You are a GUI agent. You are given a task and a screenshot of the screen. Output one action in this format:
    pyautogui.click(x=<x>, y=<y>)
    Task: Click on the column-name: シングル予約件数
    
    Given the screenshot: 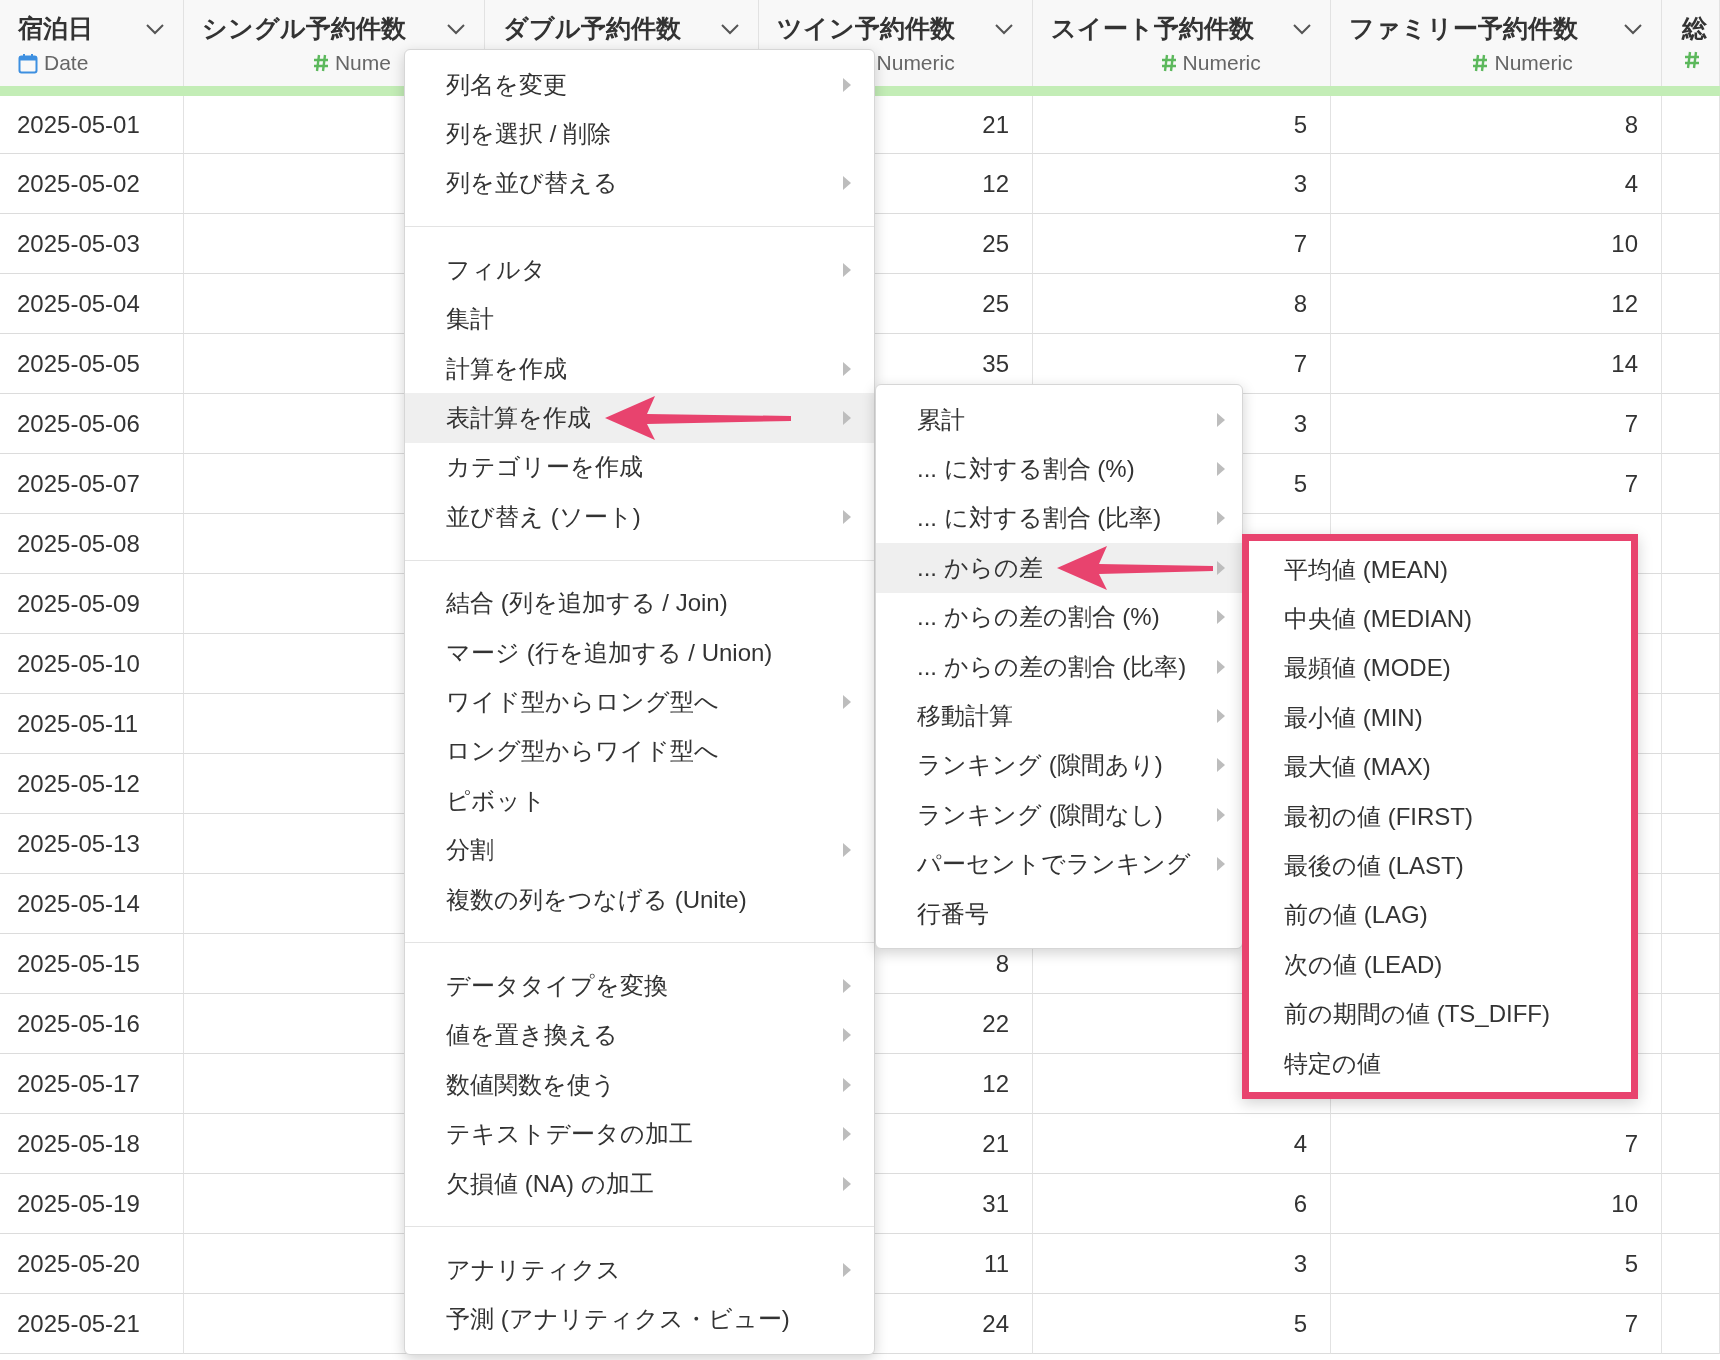 What is the action you would take?
    pyautogui.click(x=304, y=28)
    